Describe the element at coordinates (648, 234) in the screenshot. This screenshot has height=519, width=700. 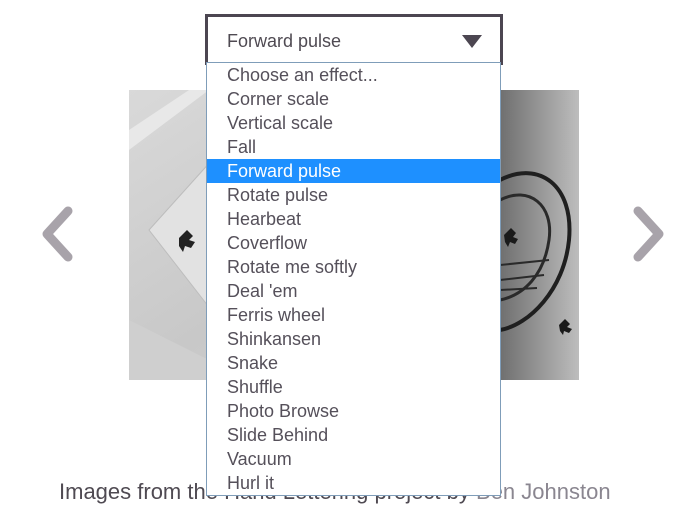
I see `chevron-right-icon` at that location.